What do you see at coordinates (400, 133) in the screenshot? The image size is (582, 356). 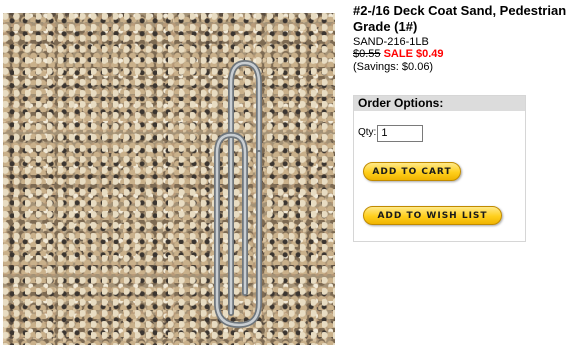 I see `quantity-input` at bounding box center [400, 133].